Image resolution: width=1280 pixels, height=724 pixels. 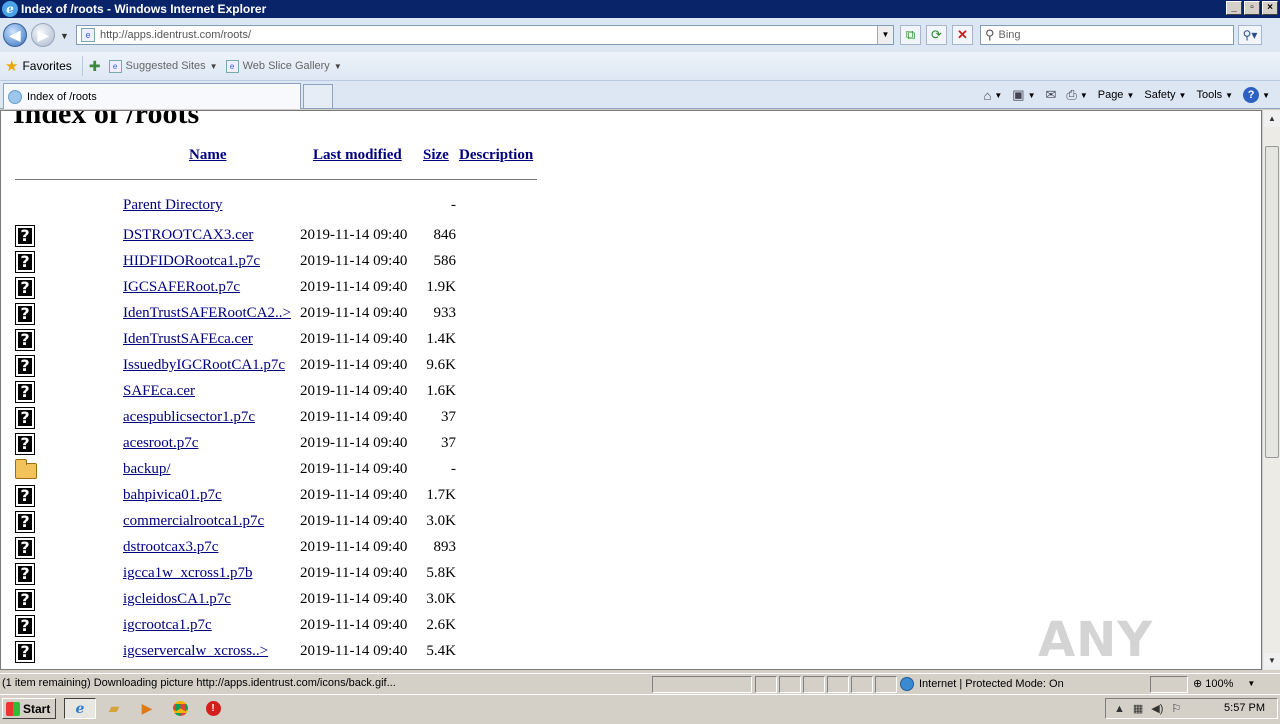 What do you see at coordinates (160, 443) in the screenshot?
I see `file-link: acesroot.p7c` at bounding box center [160, 443].